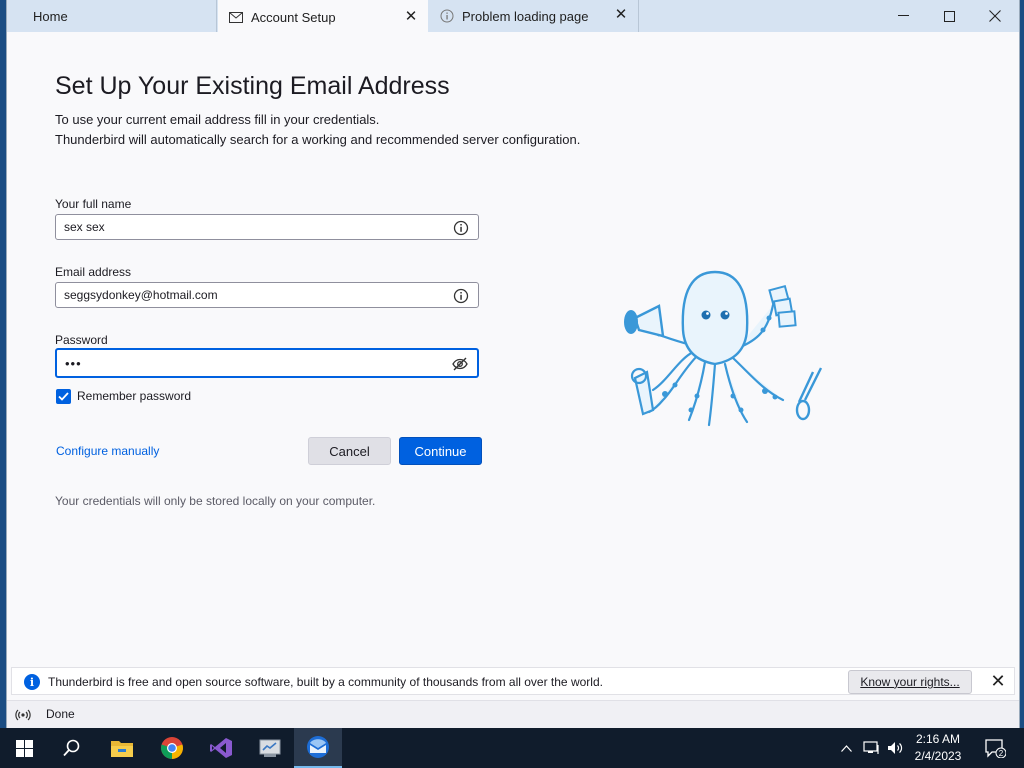 This screenshot has width=1024, height=768. Describe the element at coordinates (998, 681) in the screenshot. I see `close-notification-icon: ✕` at that location.